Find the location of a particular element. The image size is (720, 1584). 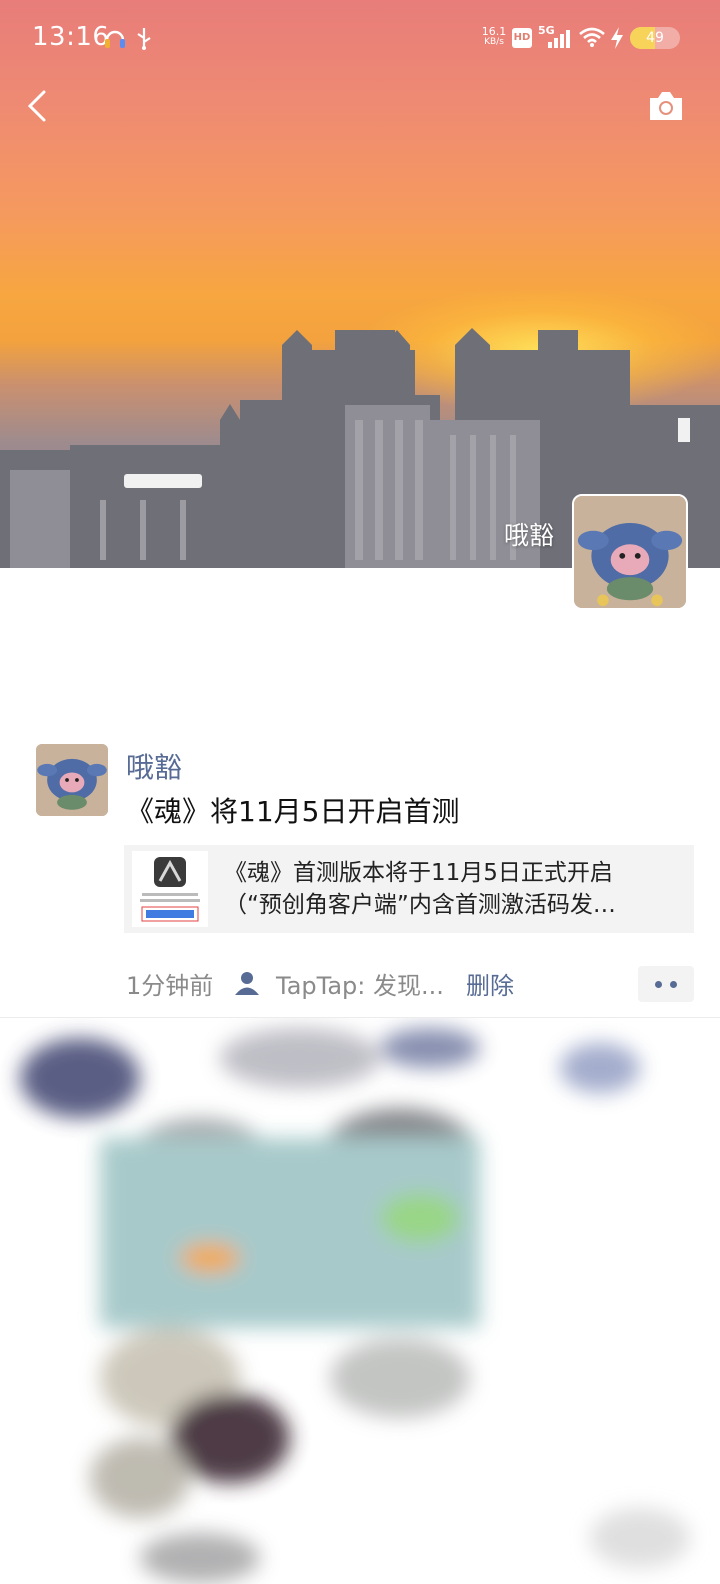

net-speed: 16.1 KB/s is located at coordinates (494, 37).